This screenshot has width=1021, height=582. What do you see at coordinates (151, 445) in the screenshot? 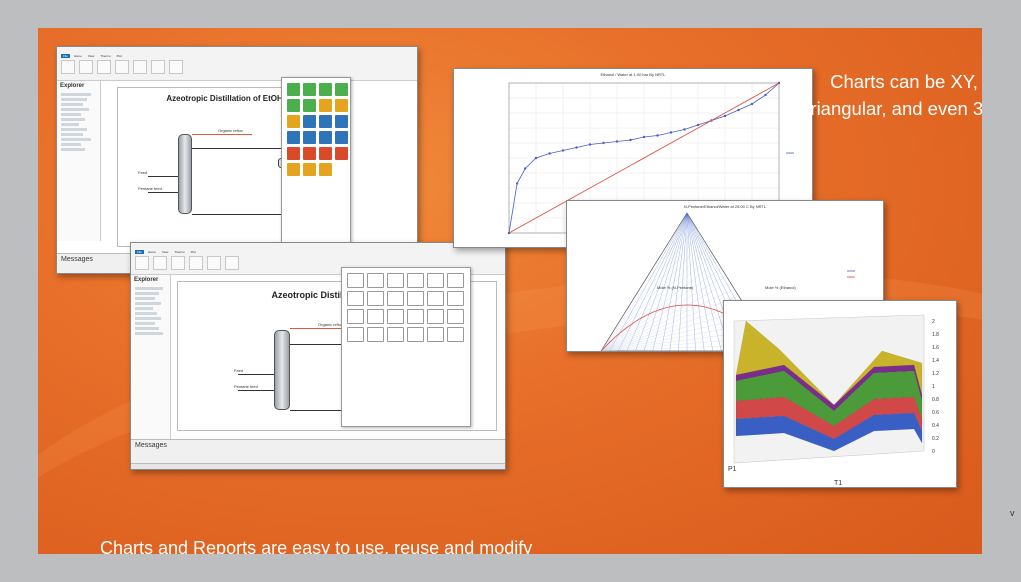
I see `messages-title: Messages` at bounding box center [151, 445].